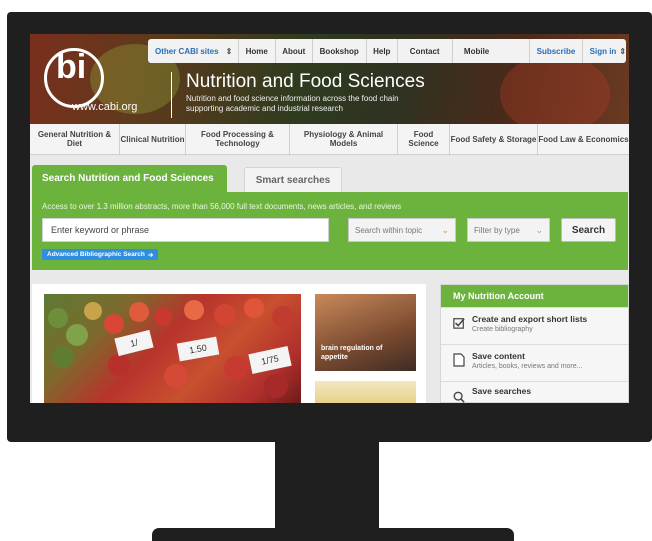 This screenshot has width=652, height=541. What do you see at coordinates (588, 230) in the screenshot?
I see `search-button: Search` at bounding box center [588, 230].